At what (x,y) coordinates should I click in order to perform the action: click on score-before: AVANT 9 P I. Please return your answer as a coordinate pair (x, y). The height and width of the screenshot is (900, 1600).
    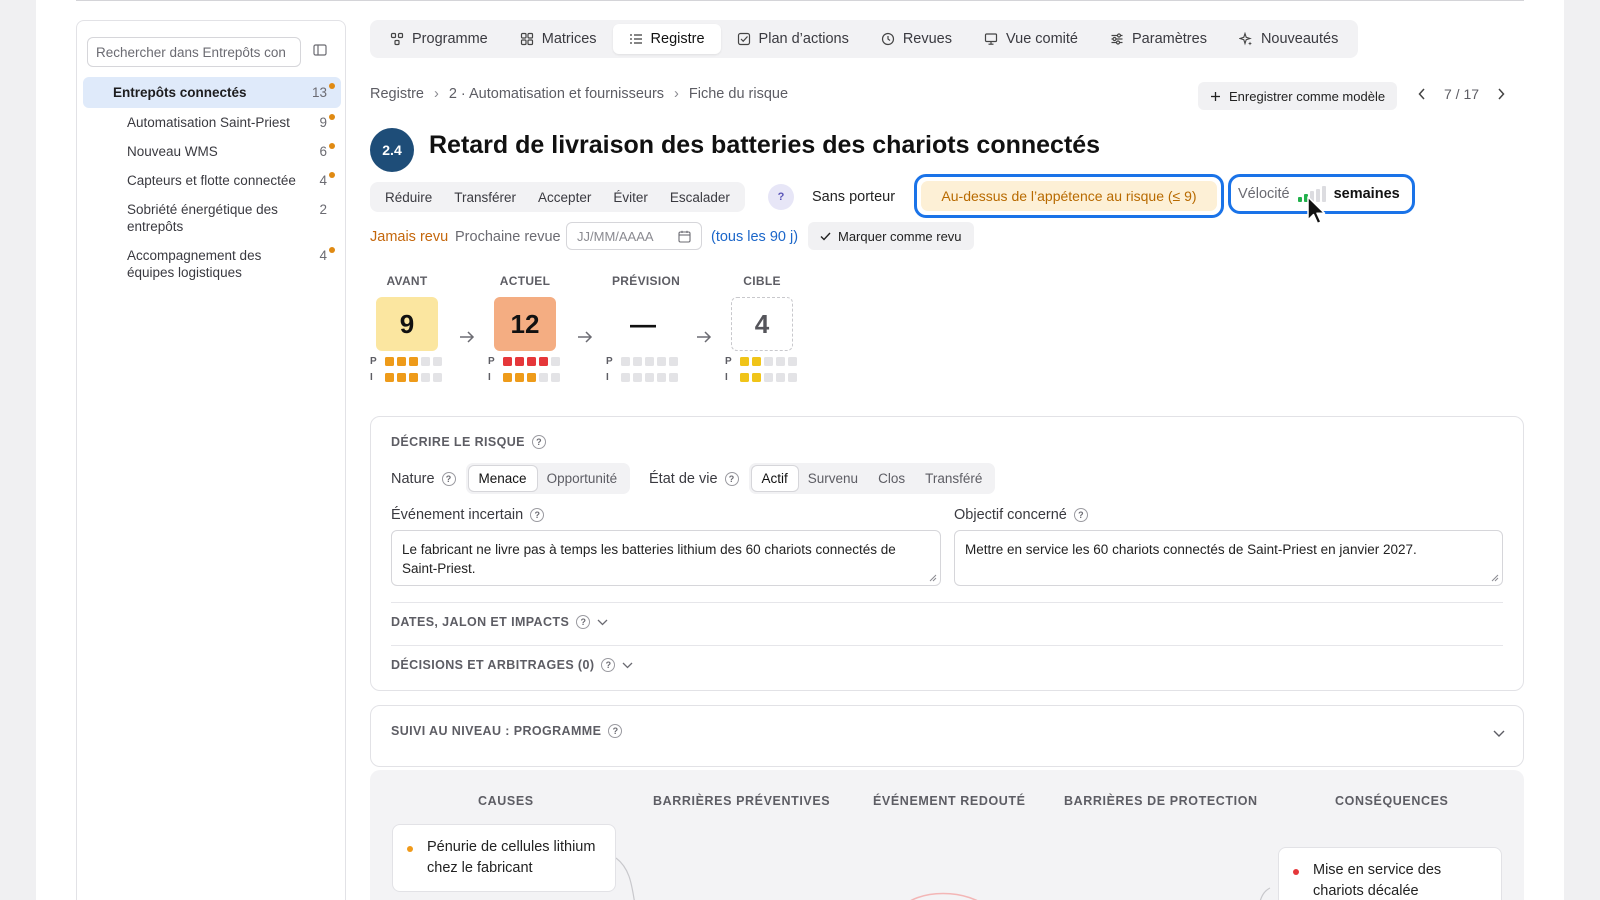
    Looking at the image, I should click on (420, 328).